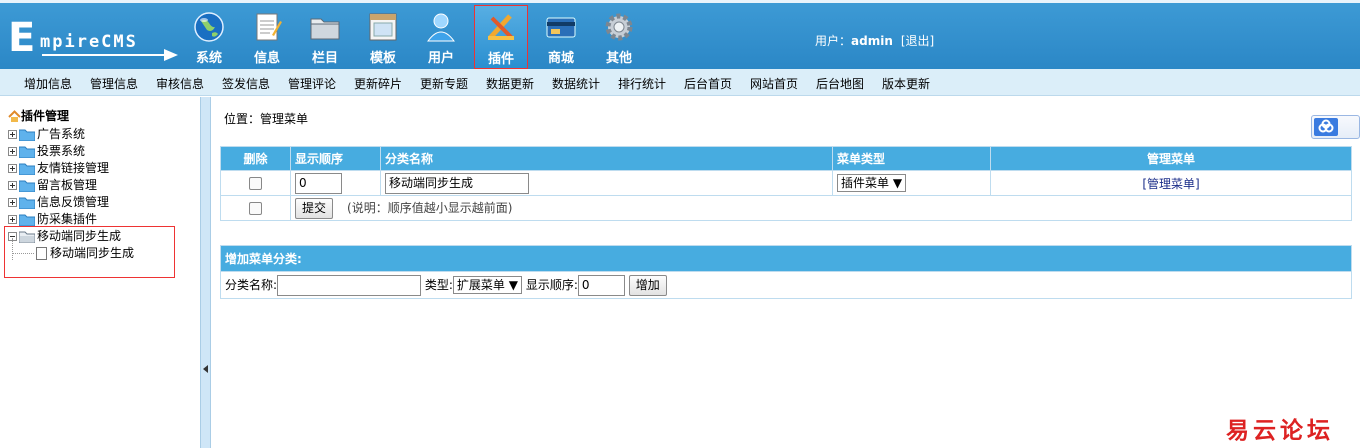 Image resolution: width=1360 pixels, height=448 pixels. I want to click on username: admin, so click(872, 41).